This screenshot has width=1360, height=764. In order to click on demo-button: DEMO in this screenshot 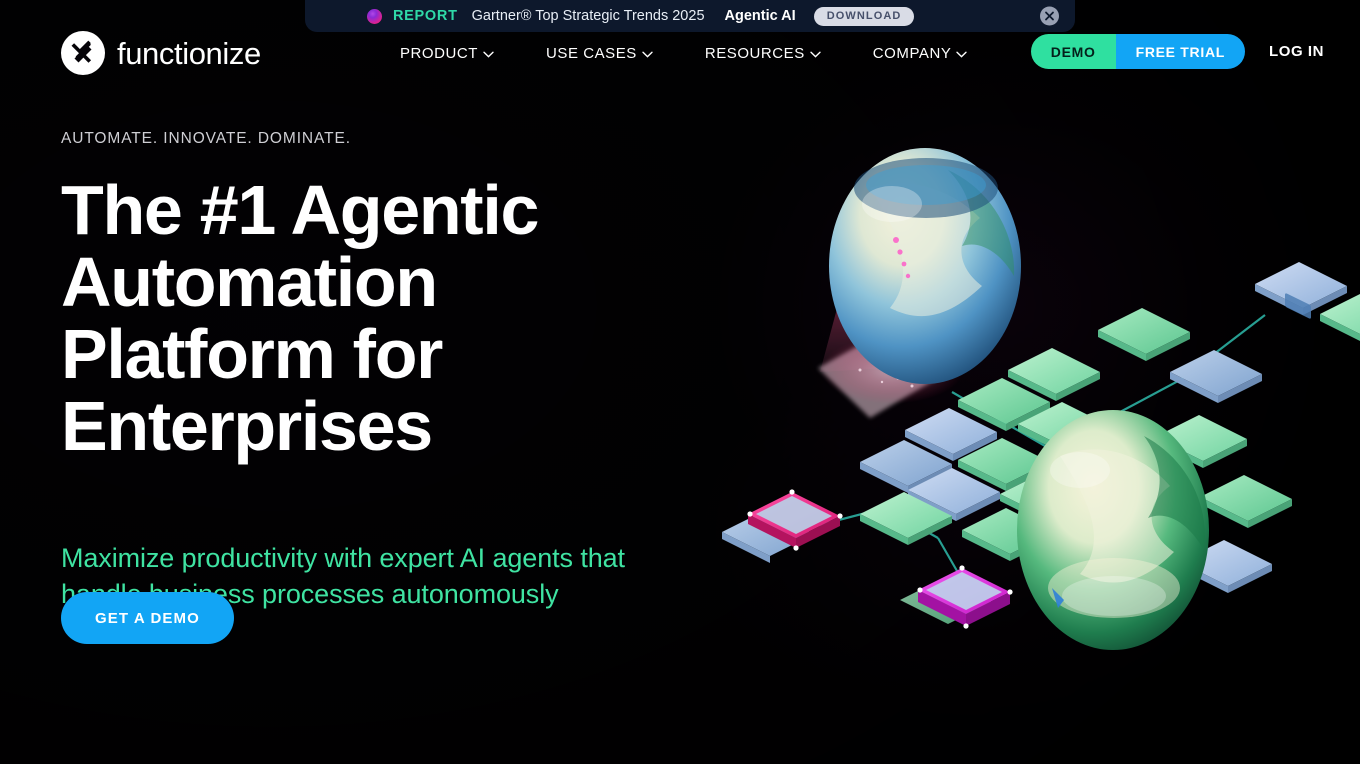, I will do `click(1073, 51)`.